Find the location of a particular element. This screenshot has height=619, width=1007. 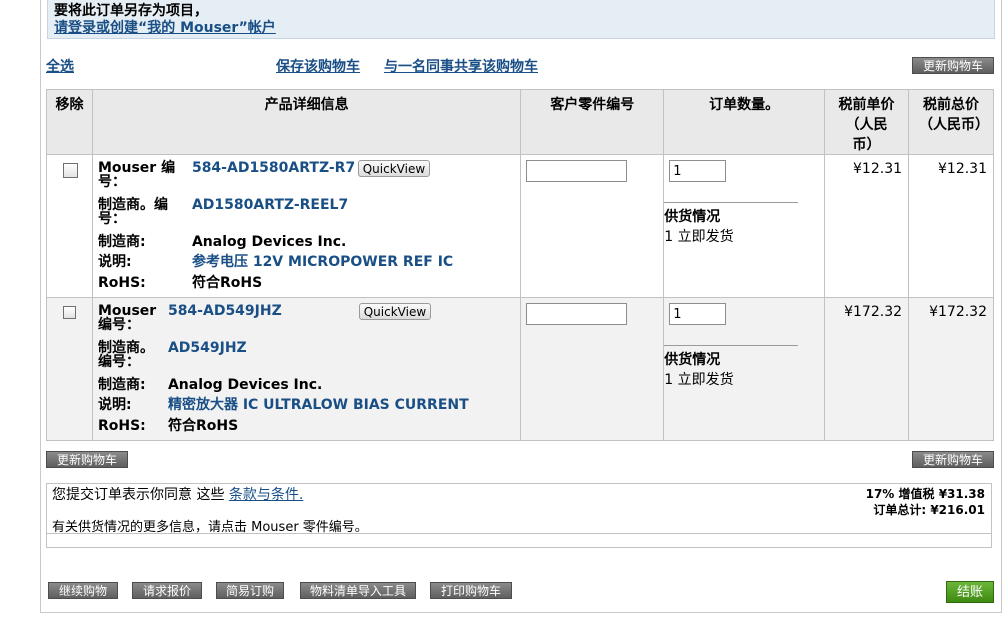

mouser-part-link: 584-AD549JHZ is located at coordinates (225, 311).